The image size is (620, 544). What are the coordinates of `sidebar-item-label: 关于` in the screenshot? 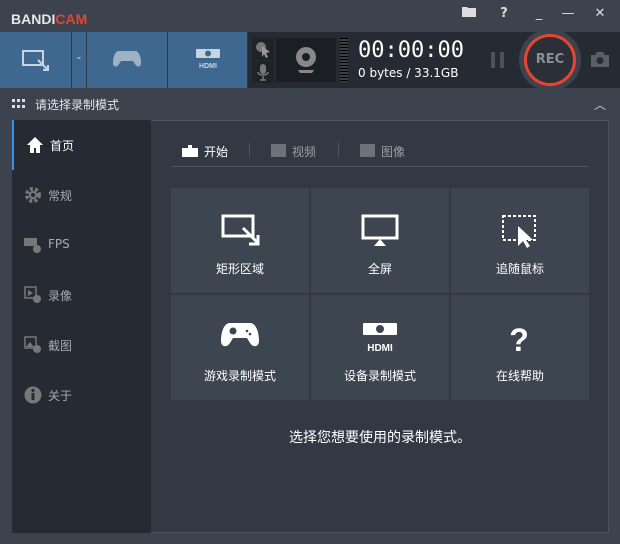 It's located at (60, 396).